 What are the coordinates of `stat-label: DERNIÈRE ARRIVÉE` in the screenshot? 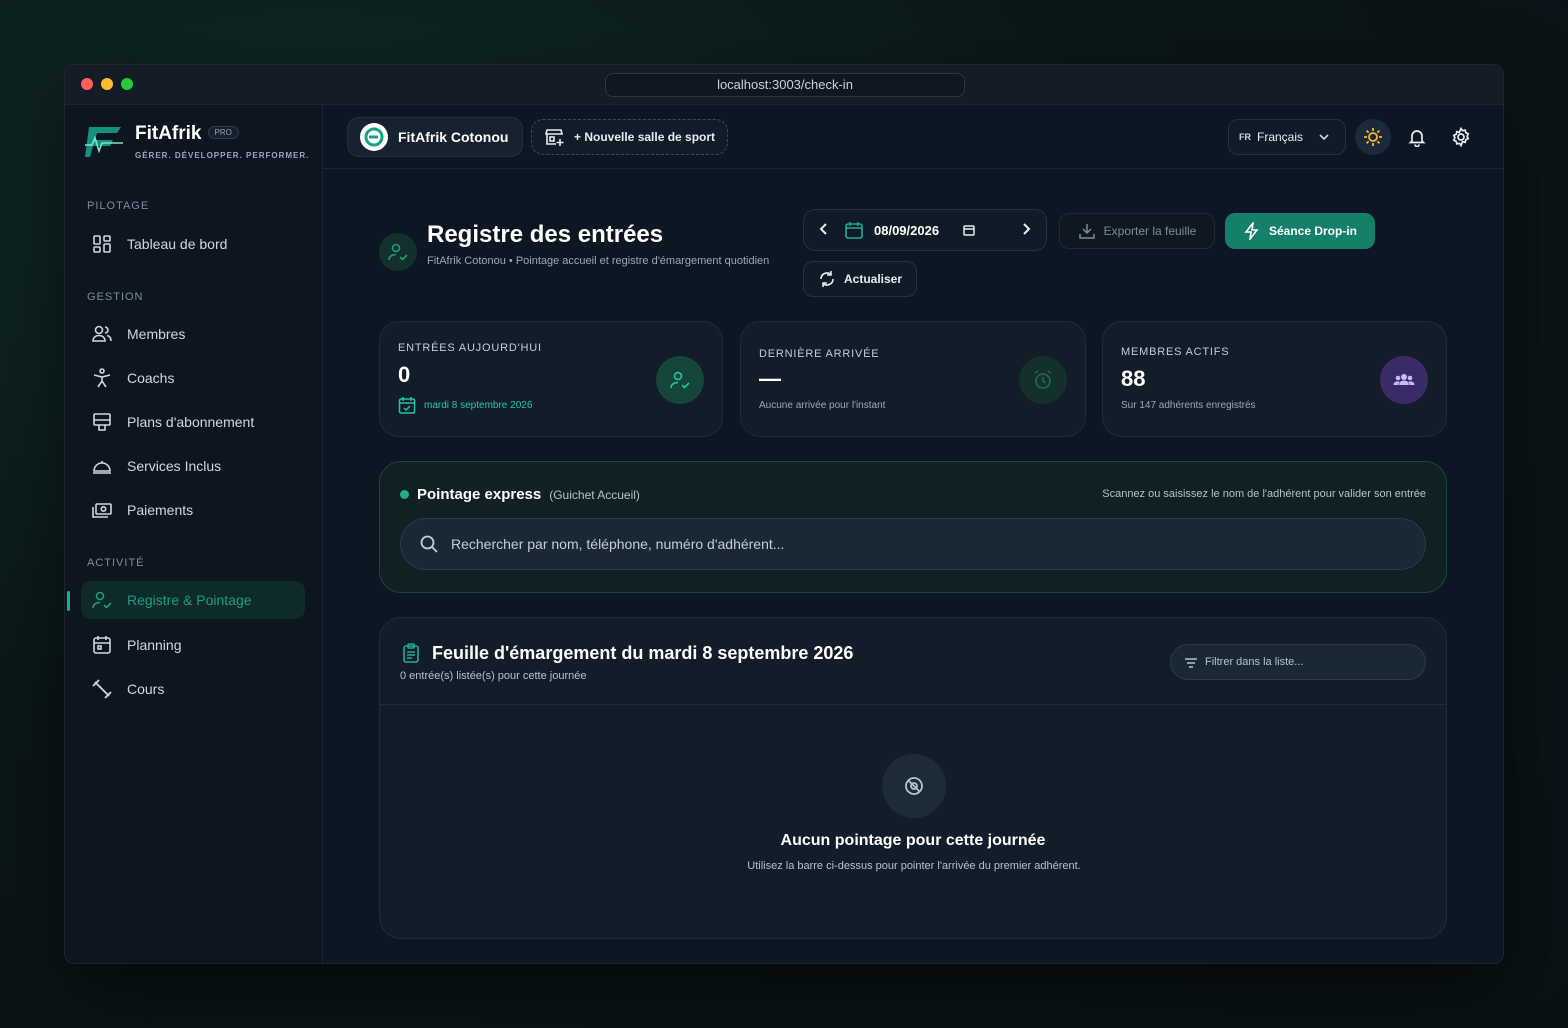 It's located at (819, 354).